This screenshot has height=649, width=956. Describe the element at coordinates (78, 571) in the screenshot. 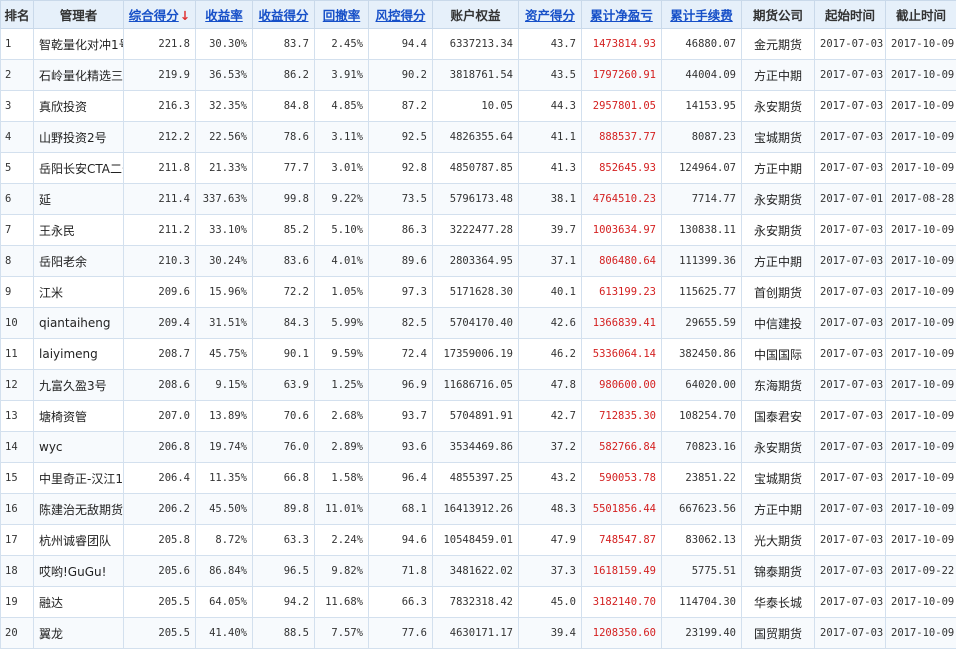

I see `cell-manager: 哎哟!GuGu!` at that location.